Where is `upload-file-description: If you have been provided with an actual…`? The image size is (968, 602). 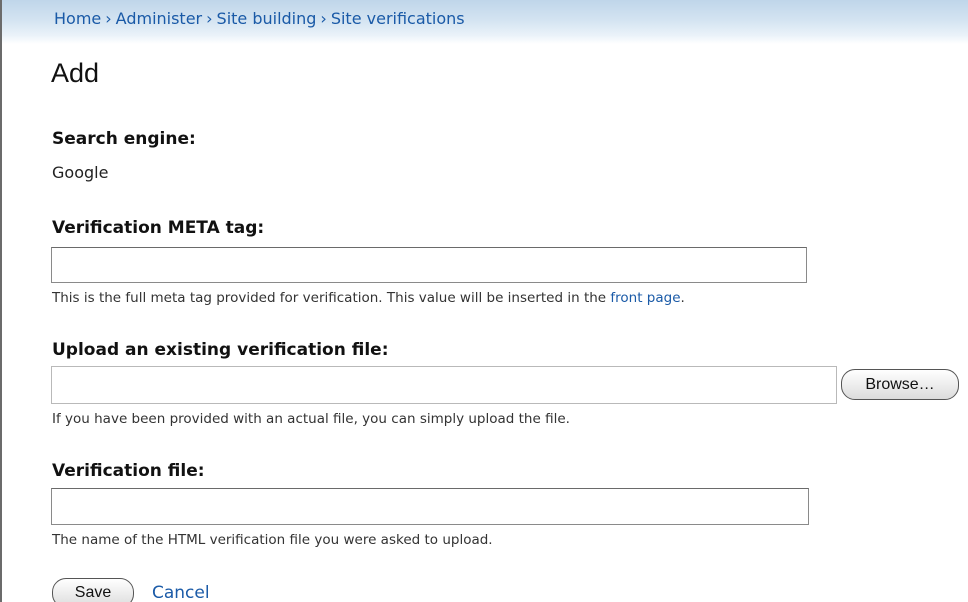
upload-file-description: If you have been provided with an actual… is located at coordinates (311, 419).